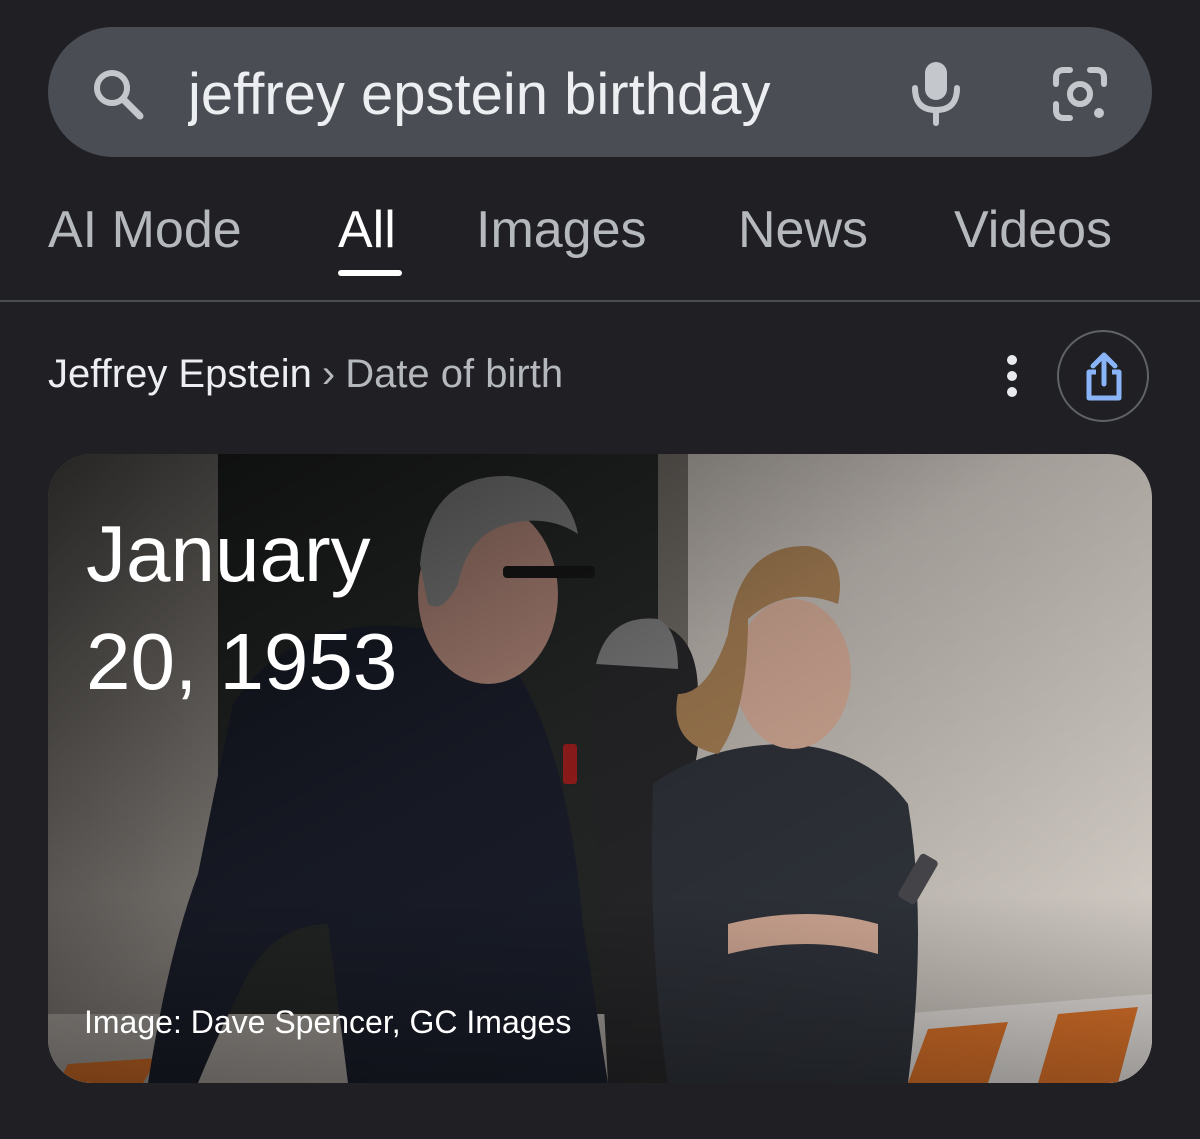 The height and width of the screenshot is (1139, 1200). Describe the element at coordinates (803, 230) in the screenshot. I see `tab-news: News` at that location.